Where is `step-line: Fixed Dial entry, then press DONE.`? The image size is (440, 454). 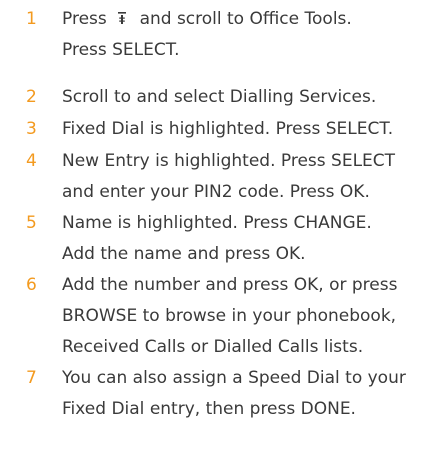
step-line: Fixed Dial entry, then press DONE. is located at coordinates (209, 409).